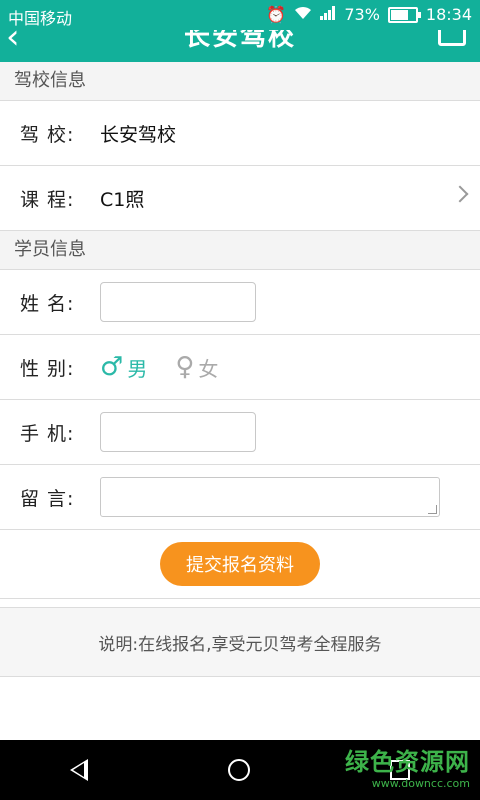 The width and height of the screenshot is (480, 800). Describe the element at coordinates (276, 14) in the screenshot. I see `alarm-icon: ⏰` at that location.